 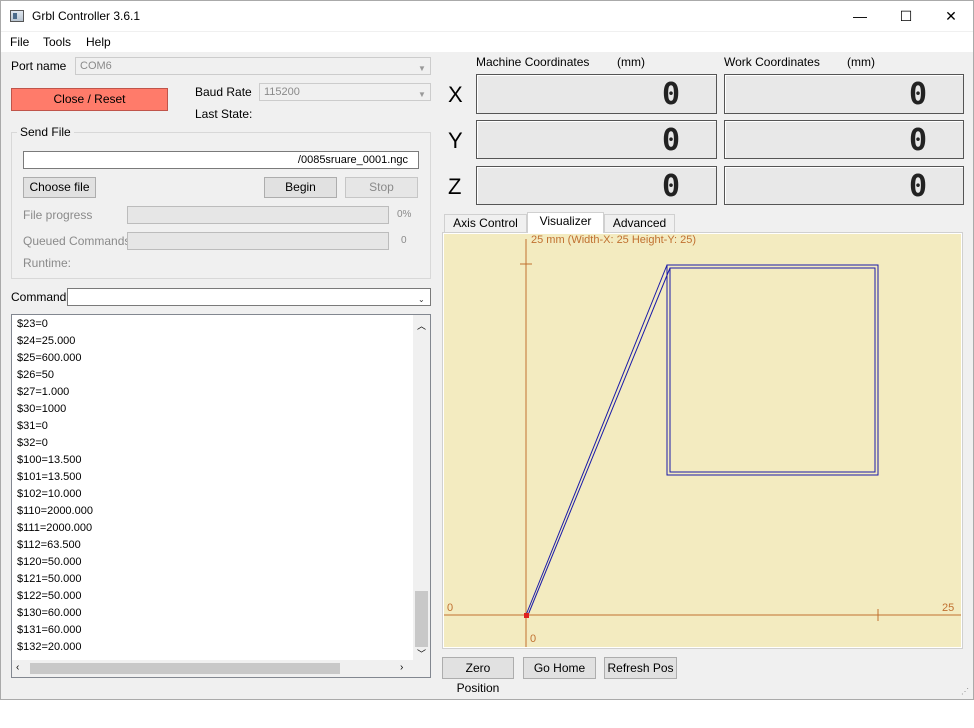 I want to click on console-line: $110=2000.000, so click(x=55, y=511).